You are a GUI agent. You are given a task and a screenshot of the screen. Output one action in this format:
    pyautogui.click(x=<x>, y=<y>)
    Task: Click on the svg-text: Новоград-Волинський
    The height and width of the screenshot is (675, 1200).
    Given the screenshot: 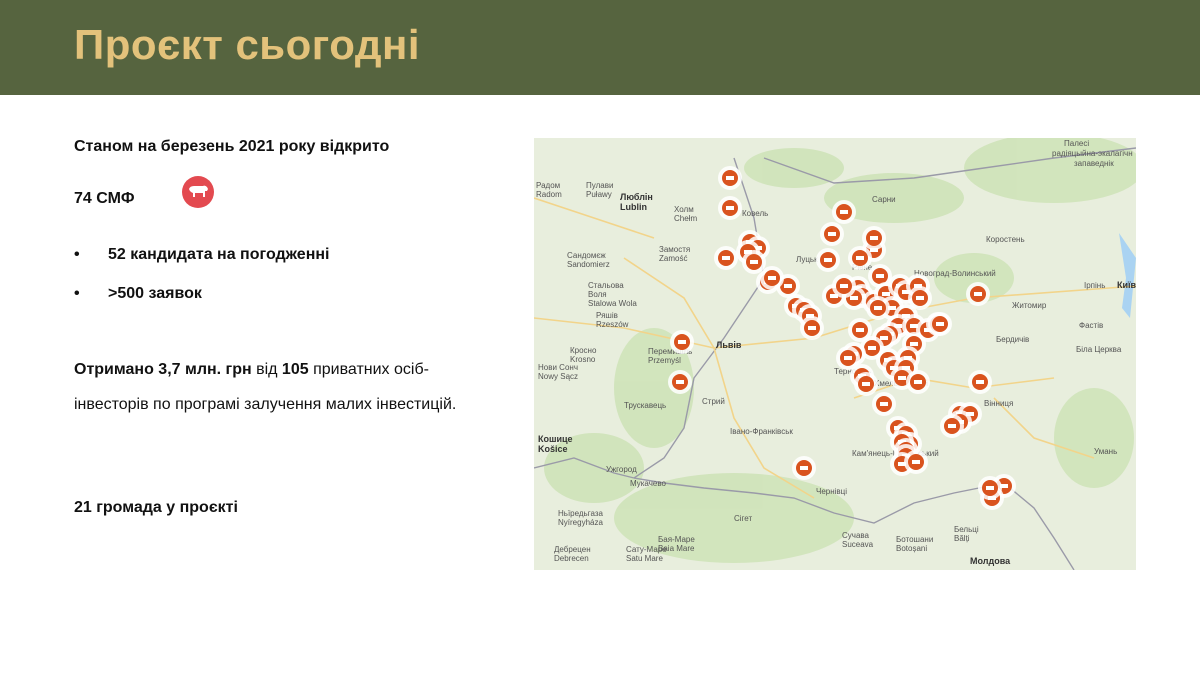 What is the action you would take?
    pyautogui.click(x=955, y=273)
    